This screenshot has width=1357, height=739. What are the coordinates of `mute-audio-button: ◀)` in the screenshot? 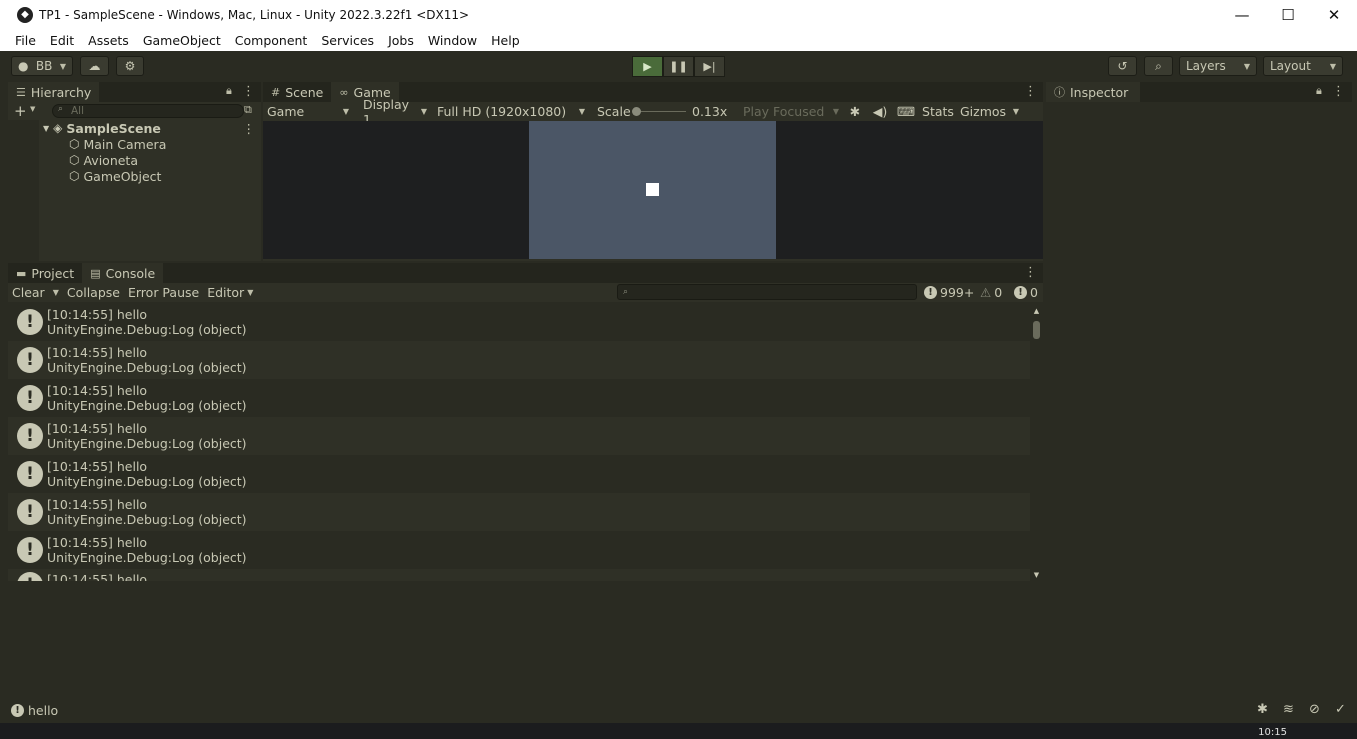 It's located at (880, 111).